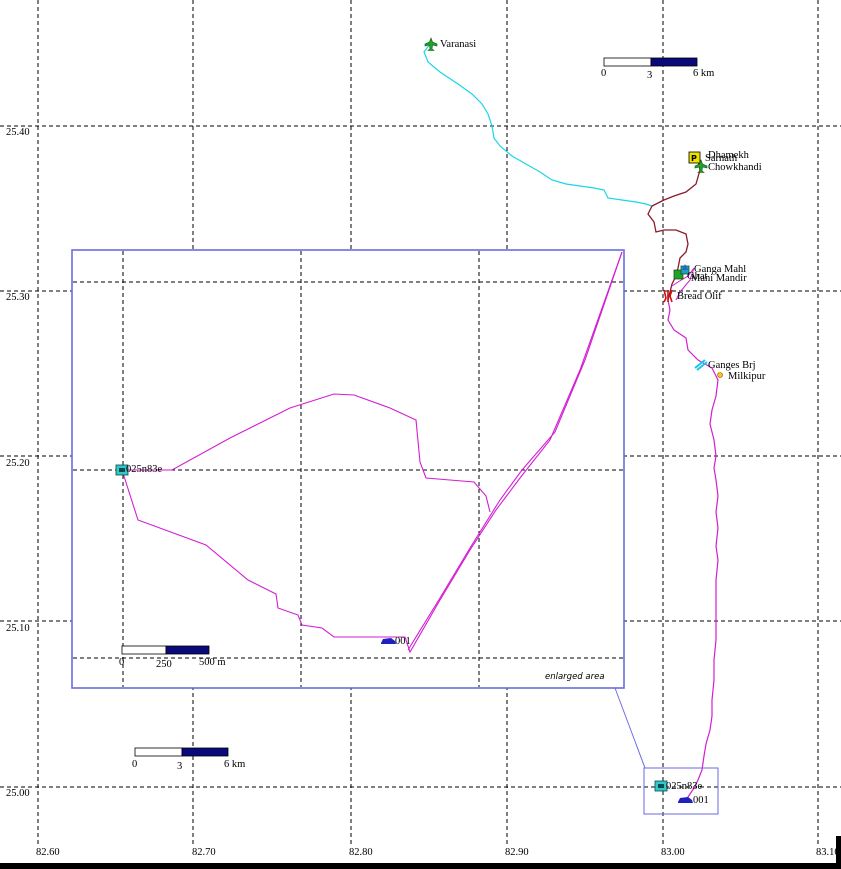 Image resolution: width=841 pixels, height=869 pixels. What do you see at coordinates (735, 167) in the screenshot?
I see `place-label: Chowkhandi` at bounding box center [735, 167].